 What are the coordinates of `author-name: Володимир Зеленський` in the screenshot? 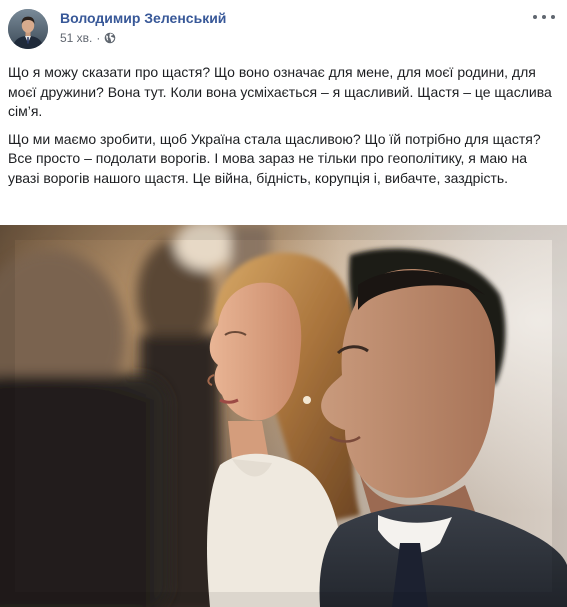 It's located at (143, 18).